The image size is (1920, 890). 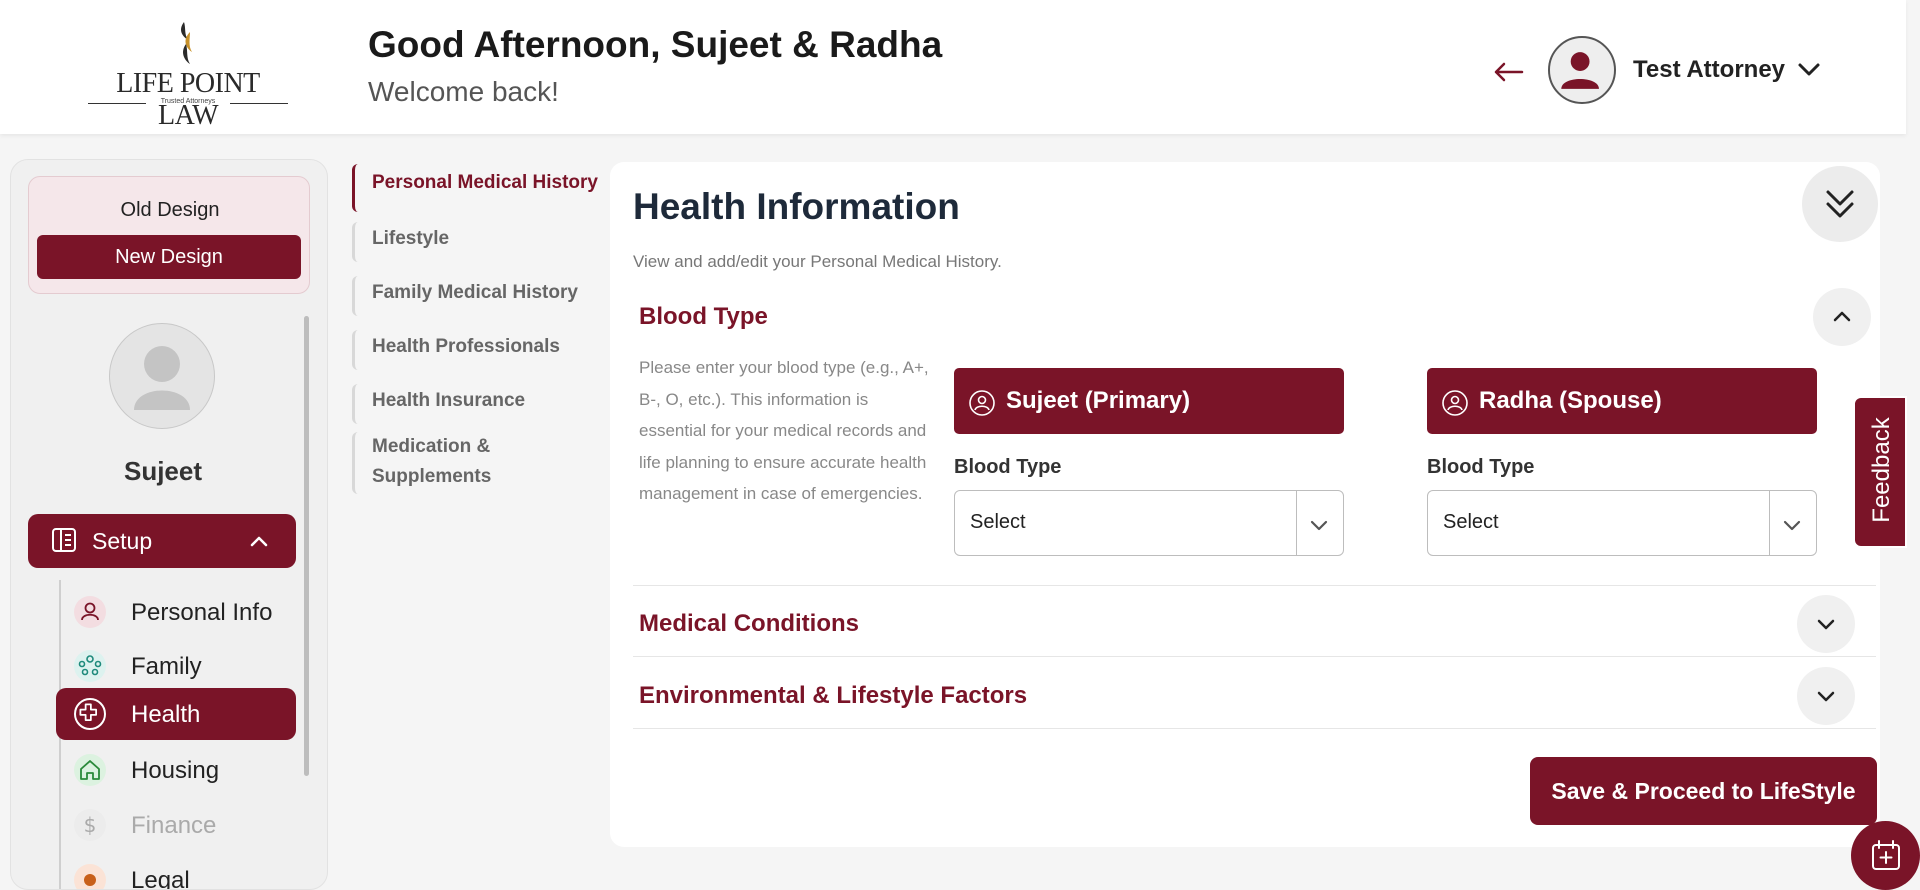 I want to click on setup-toggle-button: Setup, so click(x=162, y=541).